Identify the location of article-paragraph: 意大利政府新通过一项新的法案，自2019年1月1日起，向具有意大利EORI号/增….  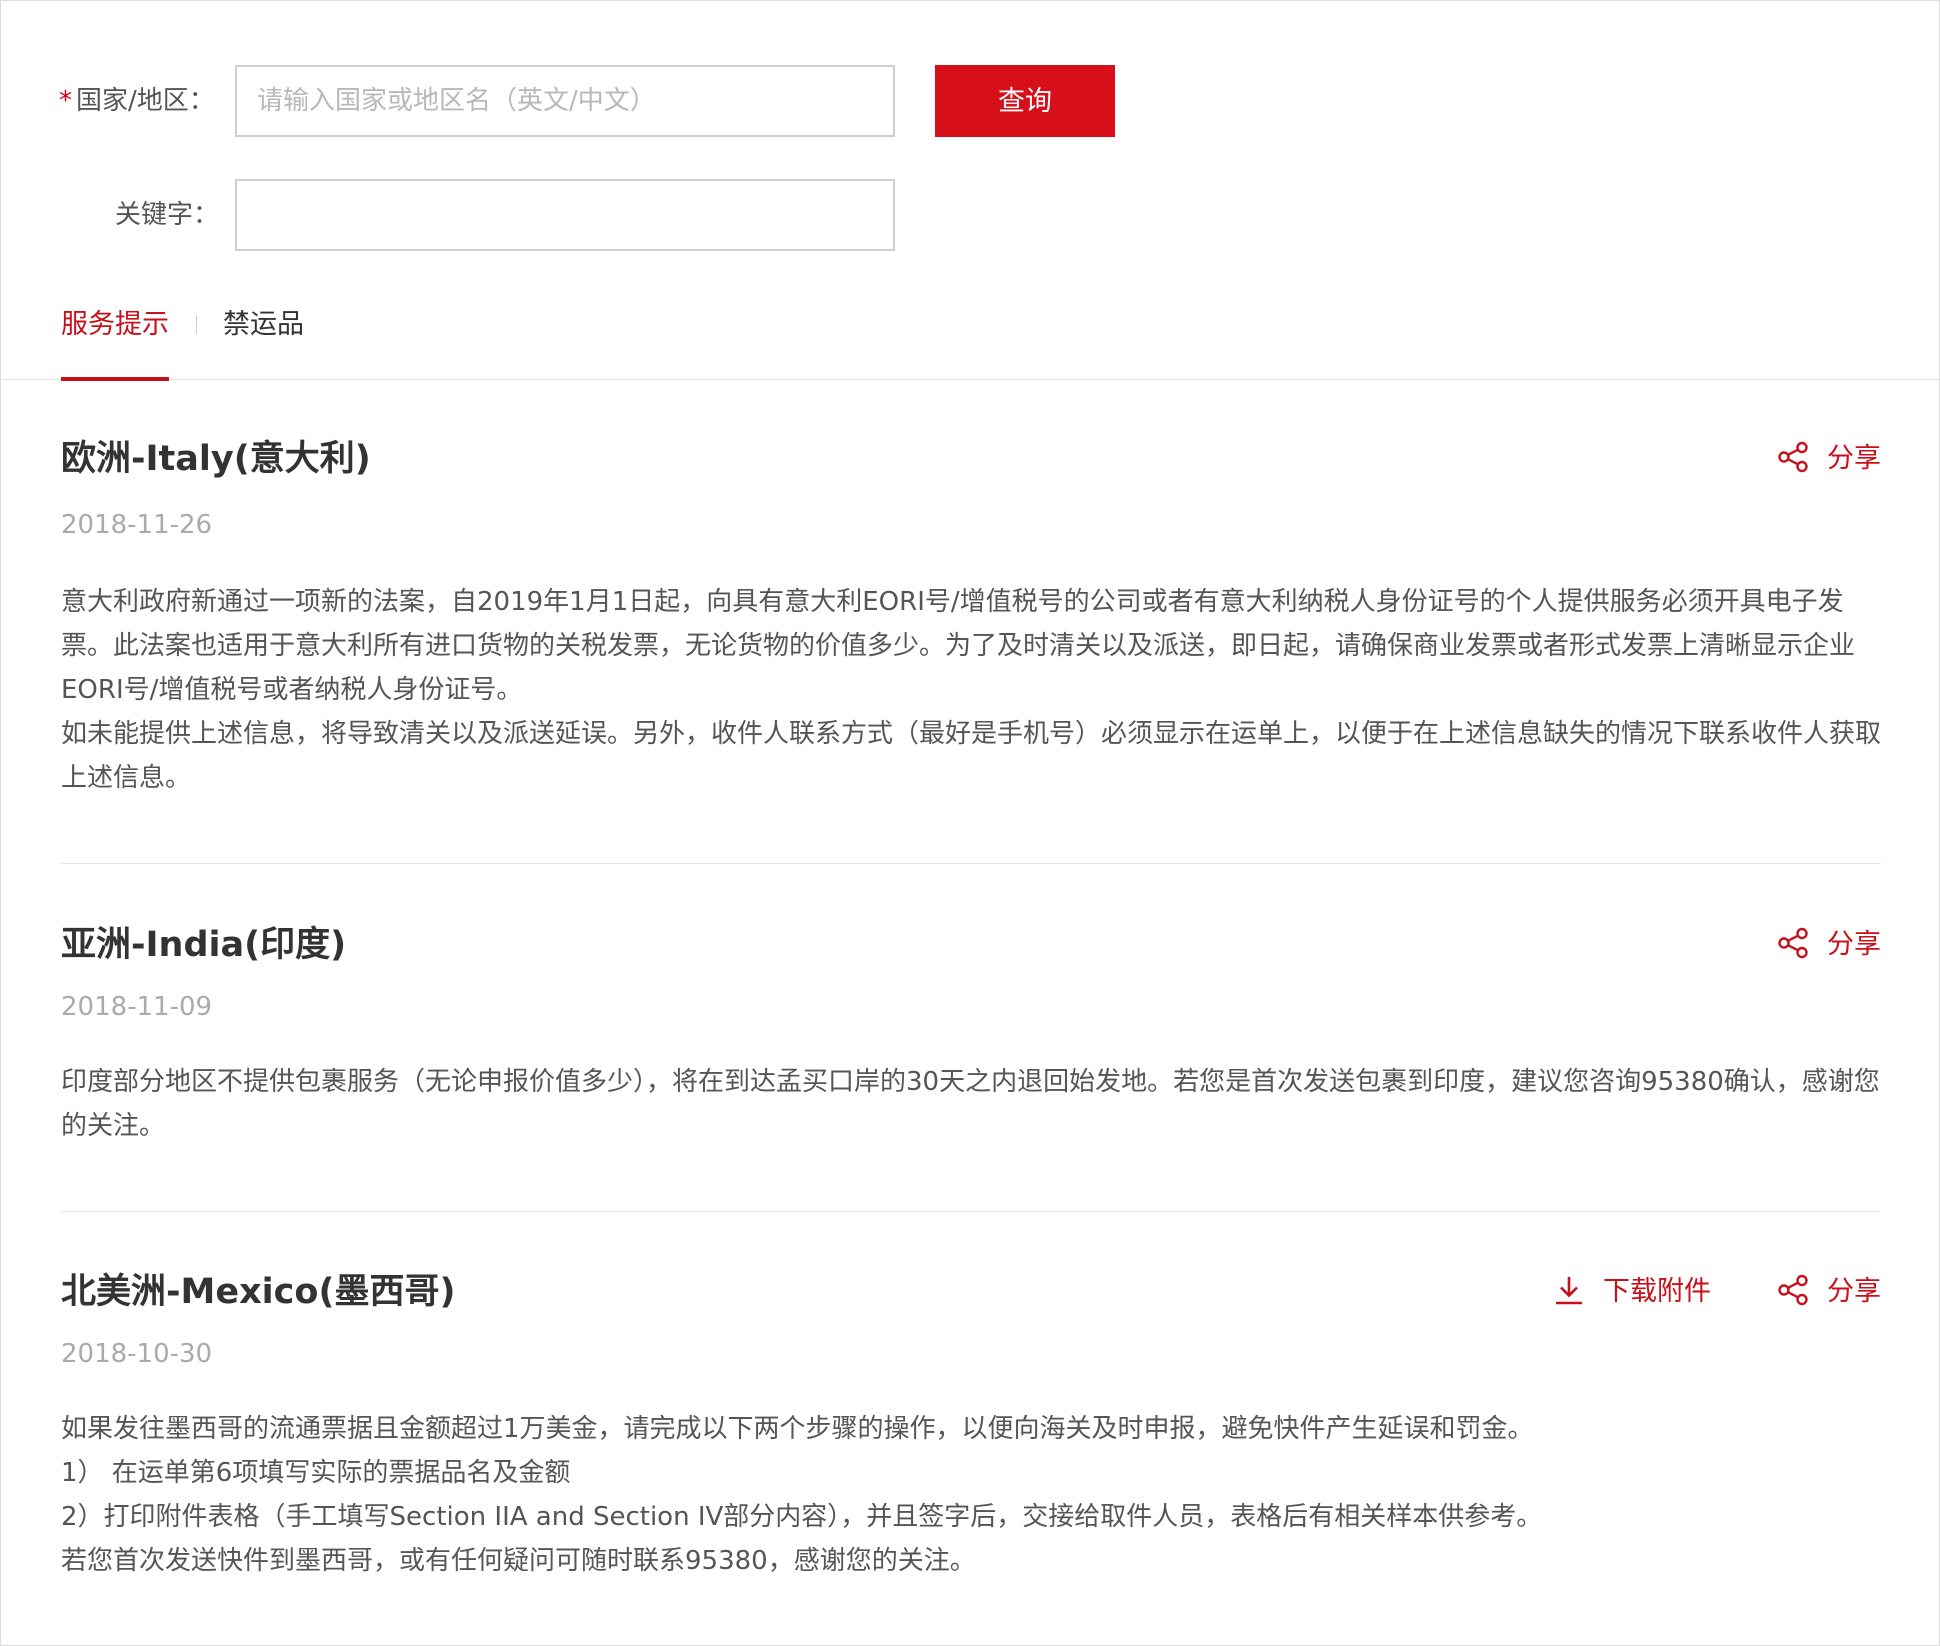
(958, 646).